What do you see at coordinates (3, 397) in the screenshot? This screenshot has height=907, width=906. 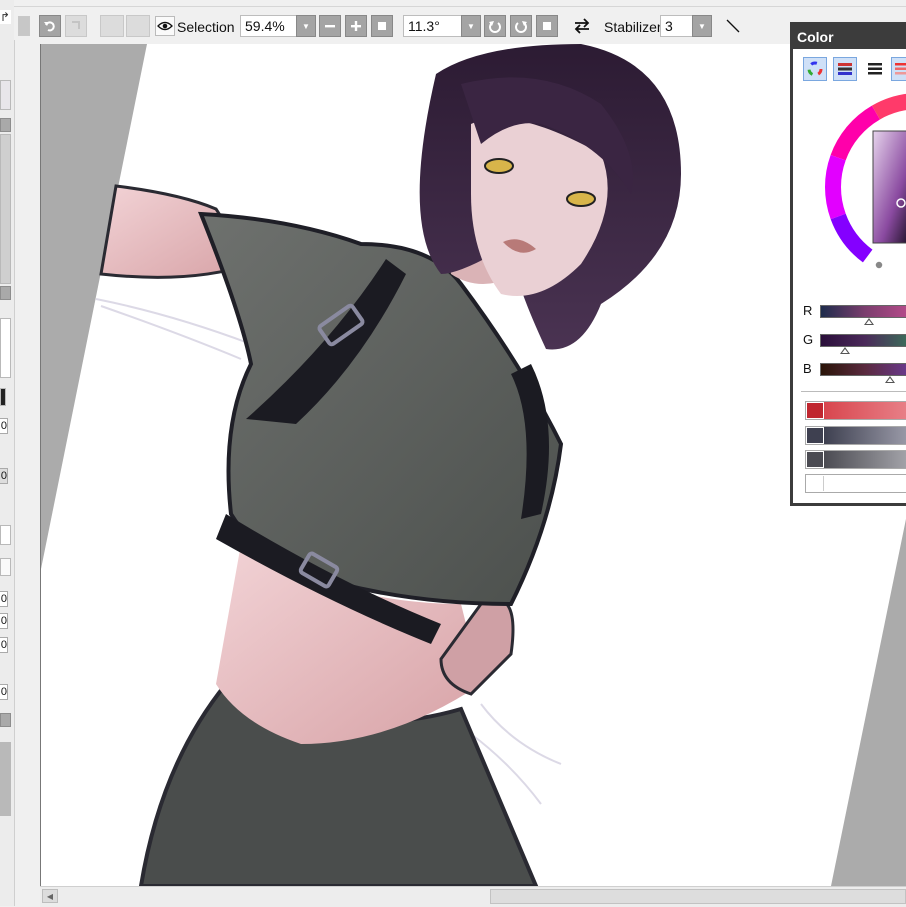 I see `color-chip` at bounding box center [3, 397].